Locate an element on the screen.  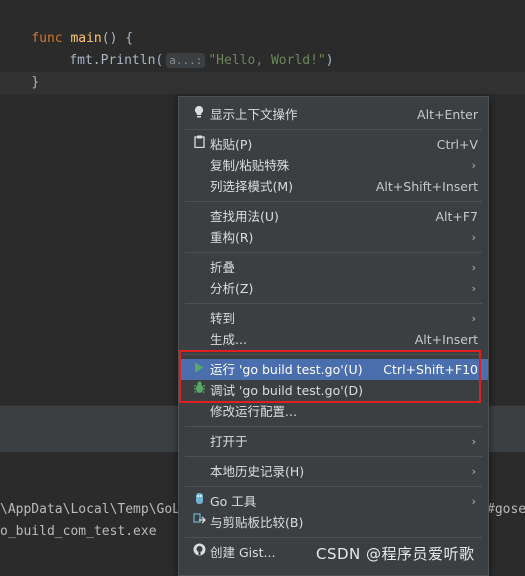
menu-item-label: 运行 'go build test.go'(U) is located at coordinates (286, 369).